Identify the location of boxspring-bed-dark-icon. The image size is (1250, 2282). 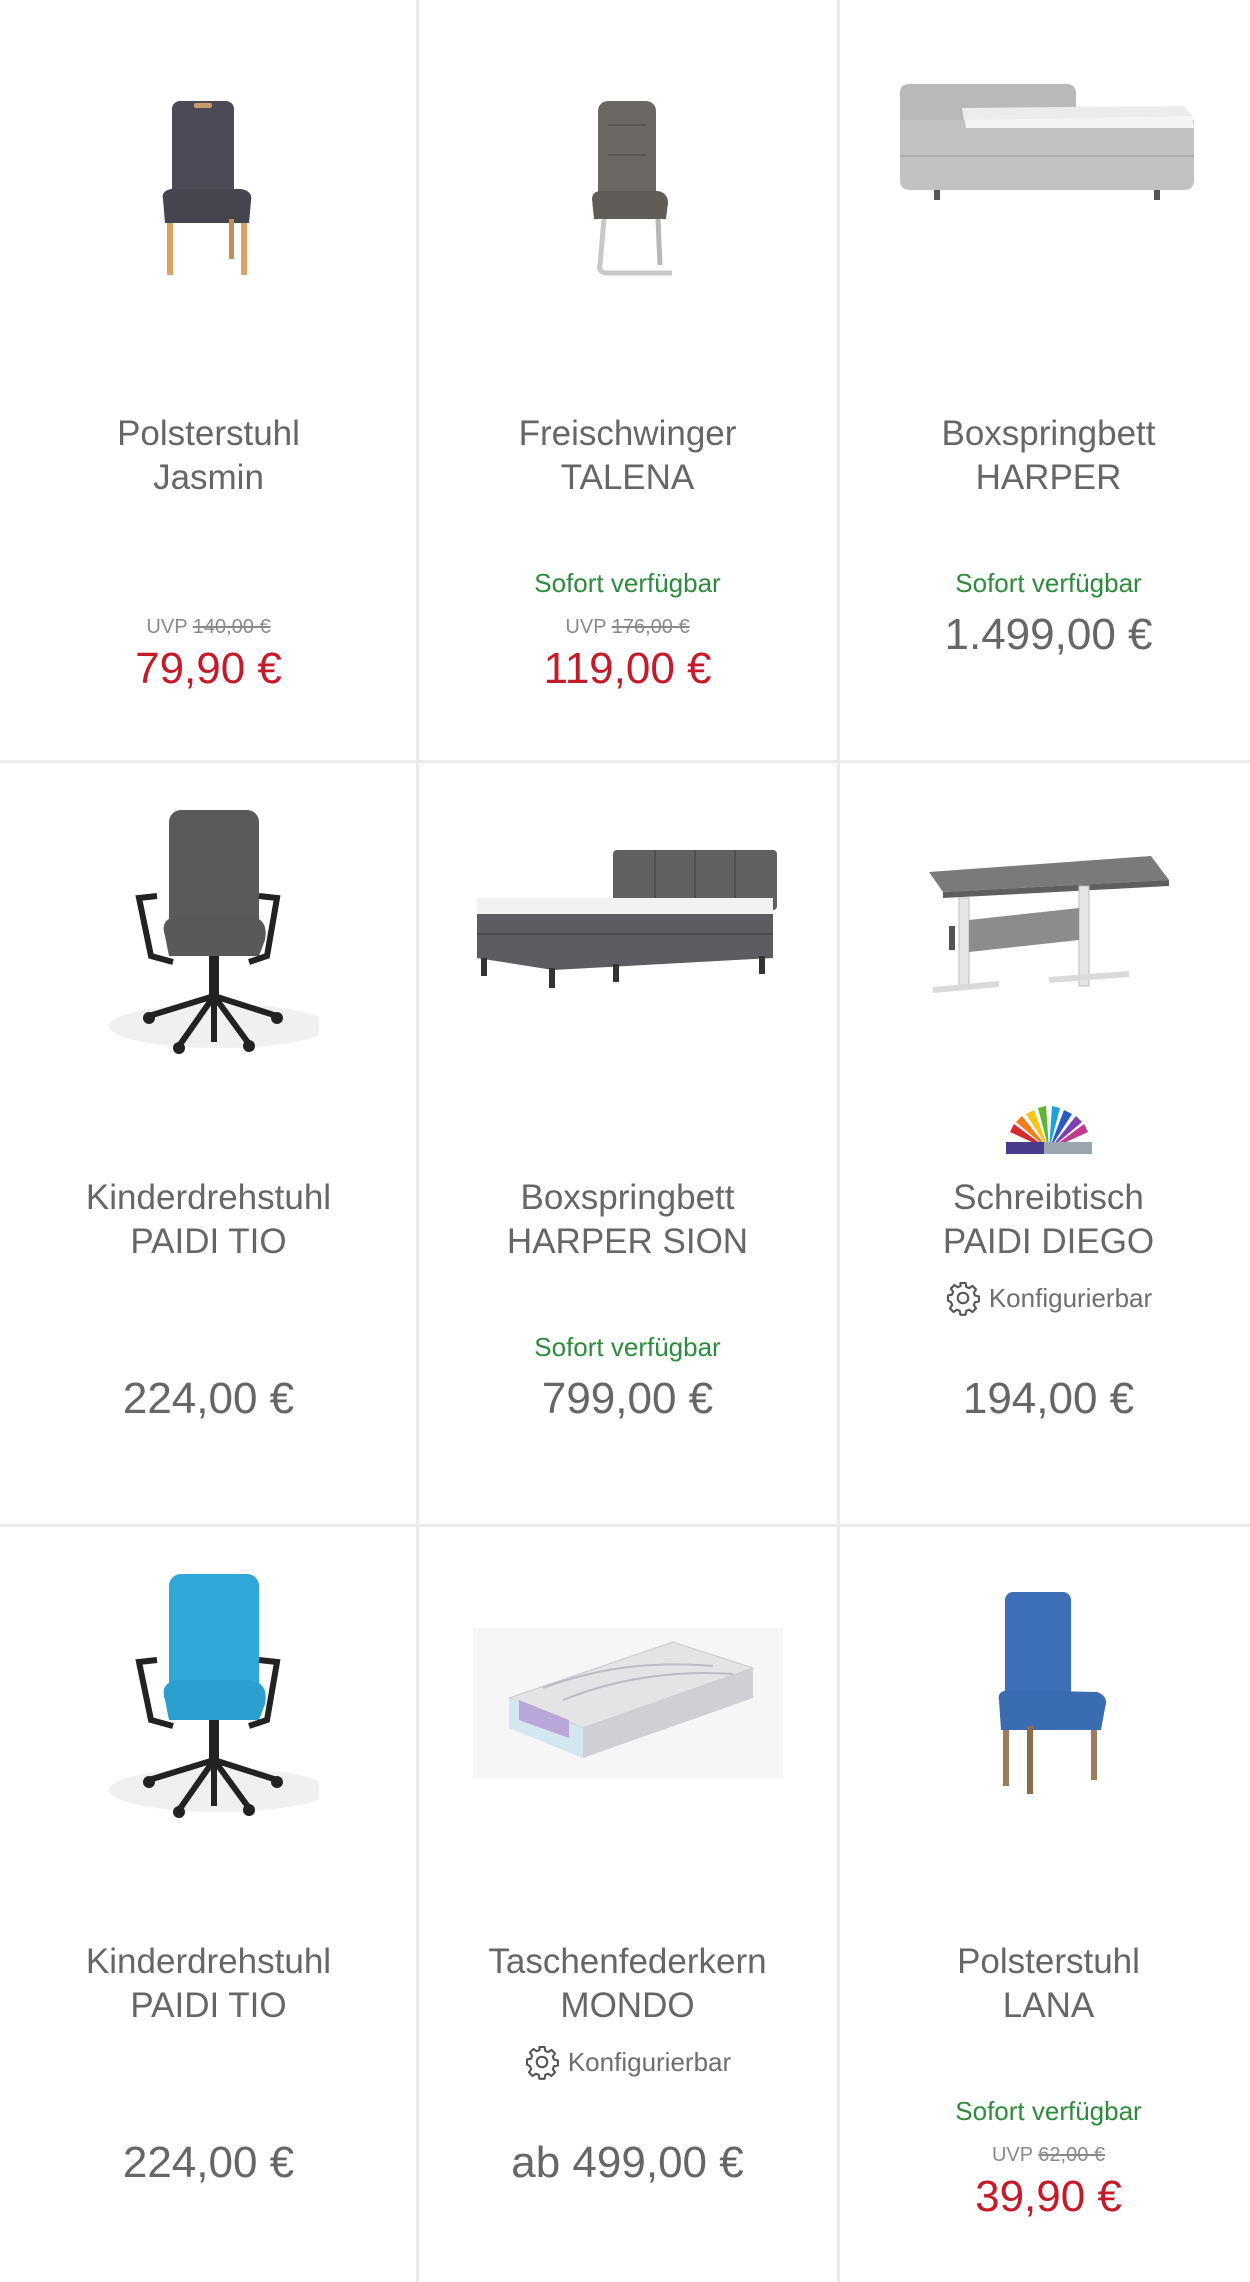
(626, 919).